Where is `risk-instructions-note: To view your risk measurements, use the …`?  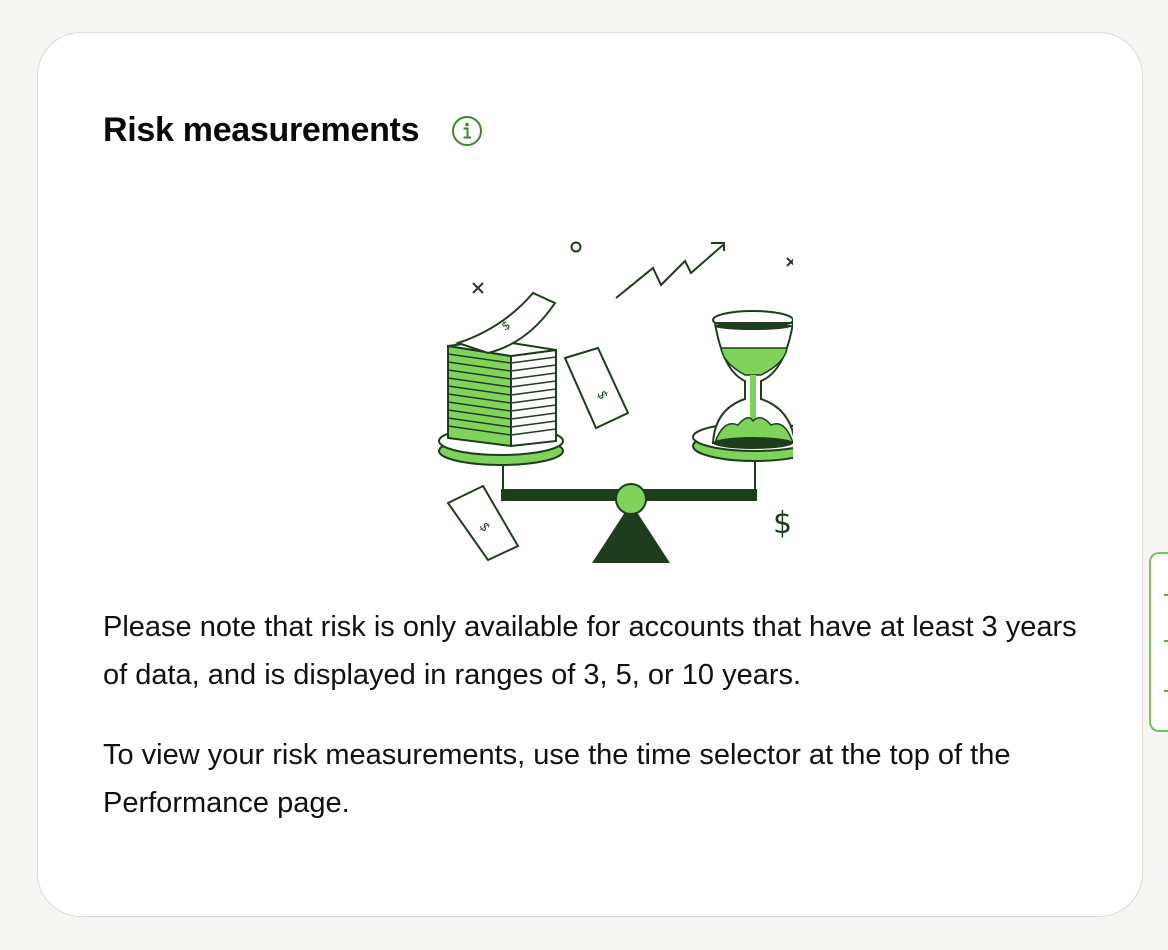
risk-instructions-note: To view your risk measurements, use the … is located at coordinates (557, 779).